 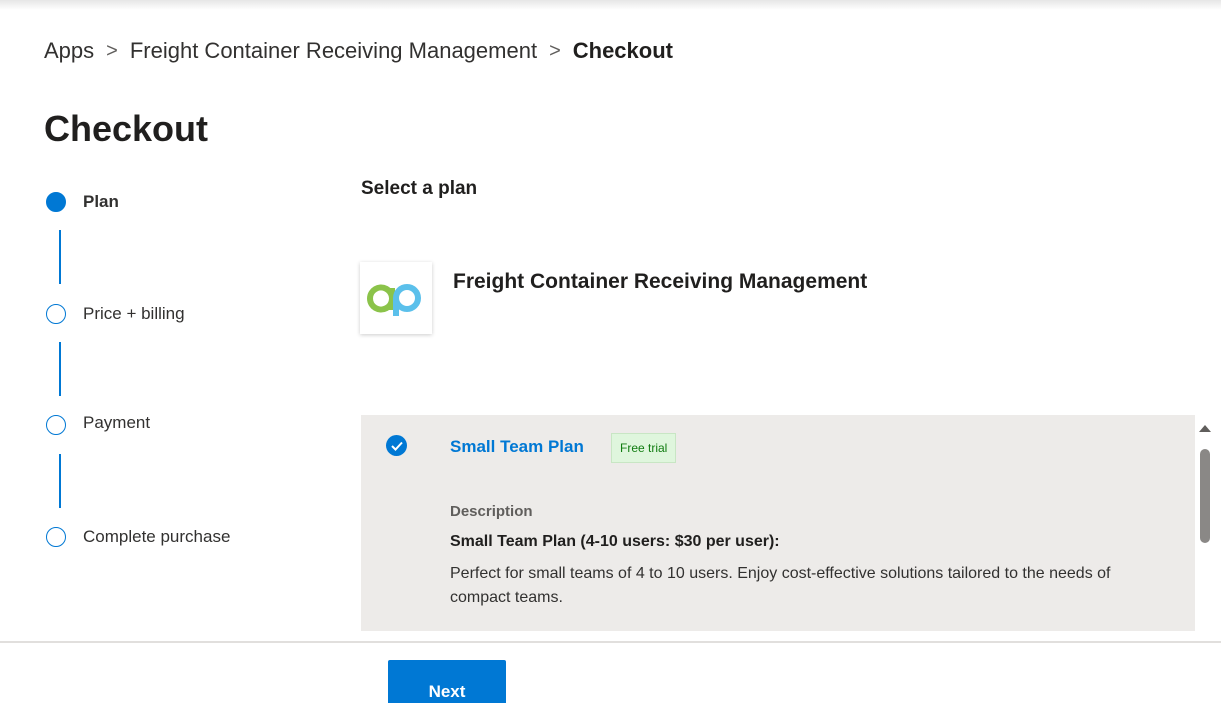 What do you see at coordinates (157, 536) in the screenshot?
I see `step-complete-purchase-label: Complete purchase` at bounding box center [157, 536].